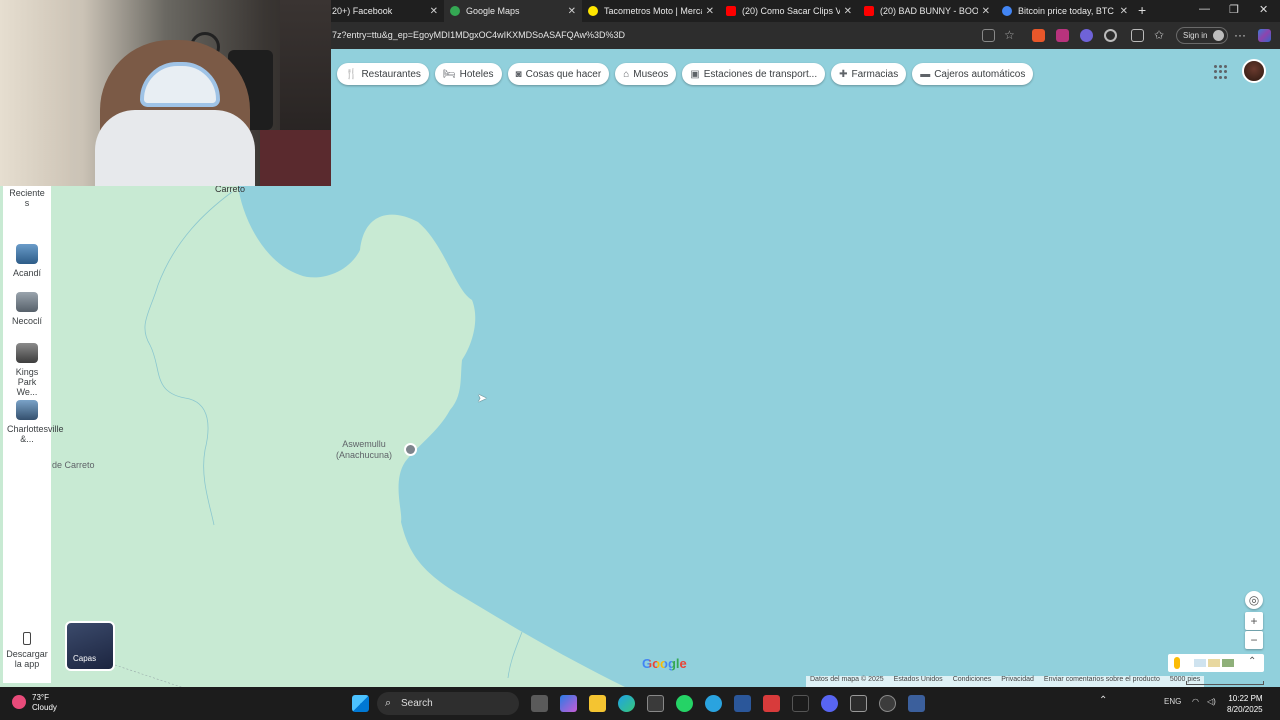 The image size is (1280, 720). Describe the element at coordinates (1245, 704) in the screenshot. I see `system-clock: 10:22 PM 8/20/2025` at that location.